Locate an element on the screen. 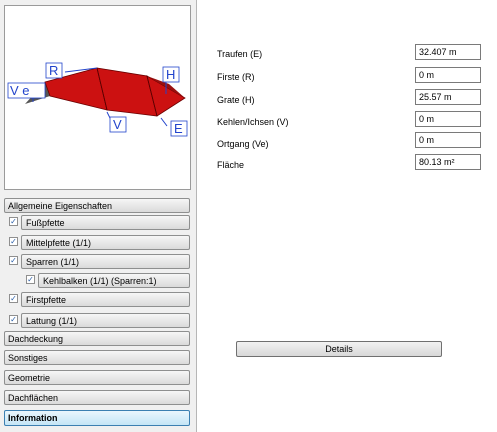  sidebar-item-firstpfette: Firstpfette is located at coordinates (105, 299).